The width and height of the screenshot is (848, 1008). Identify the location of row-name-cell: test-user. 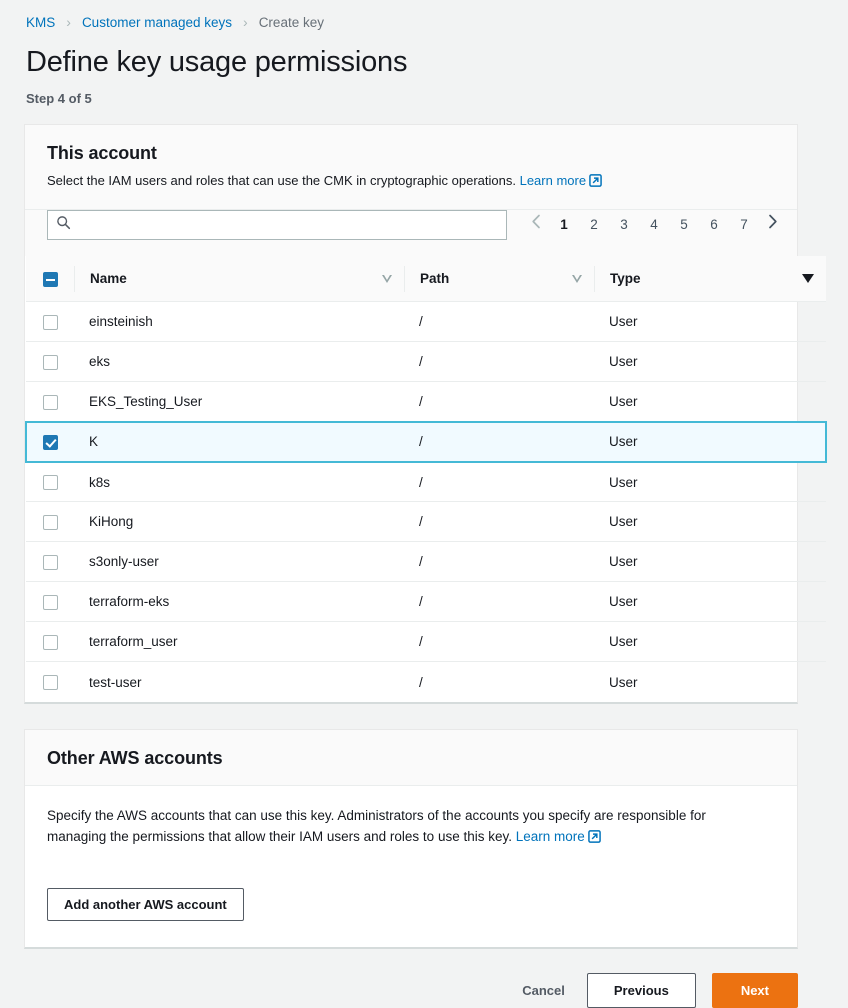
(115, 682).